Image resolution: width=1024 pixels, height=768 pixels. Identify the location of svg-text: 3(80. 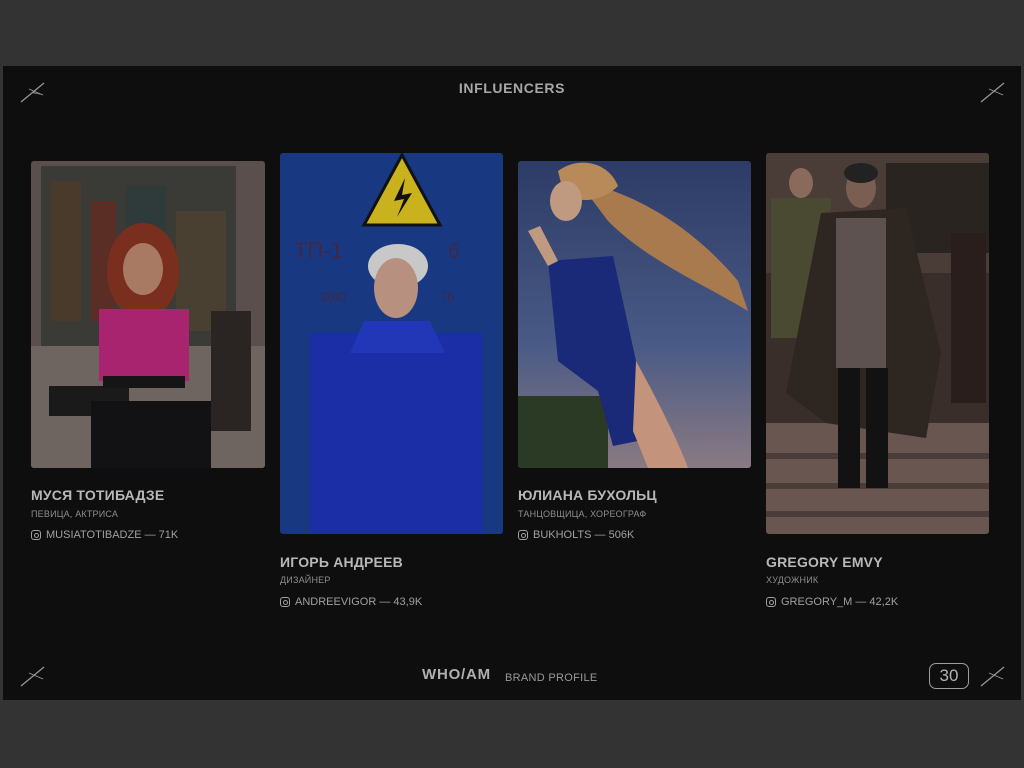
(333, 296).